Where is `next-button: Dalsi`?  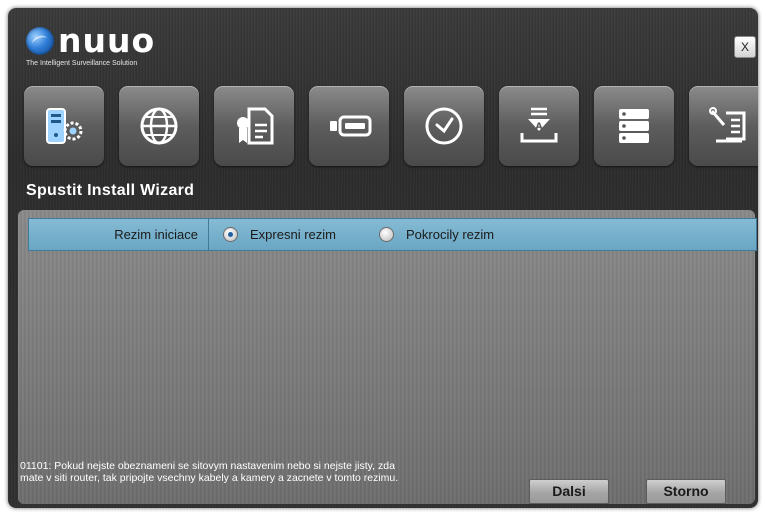 next-button: Dalsi is located at coordinates (569, 491).